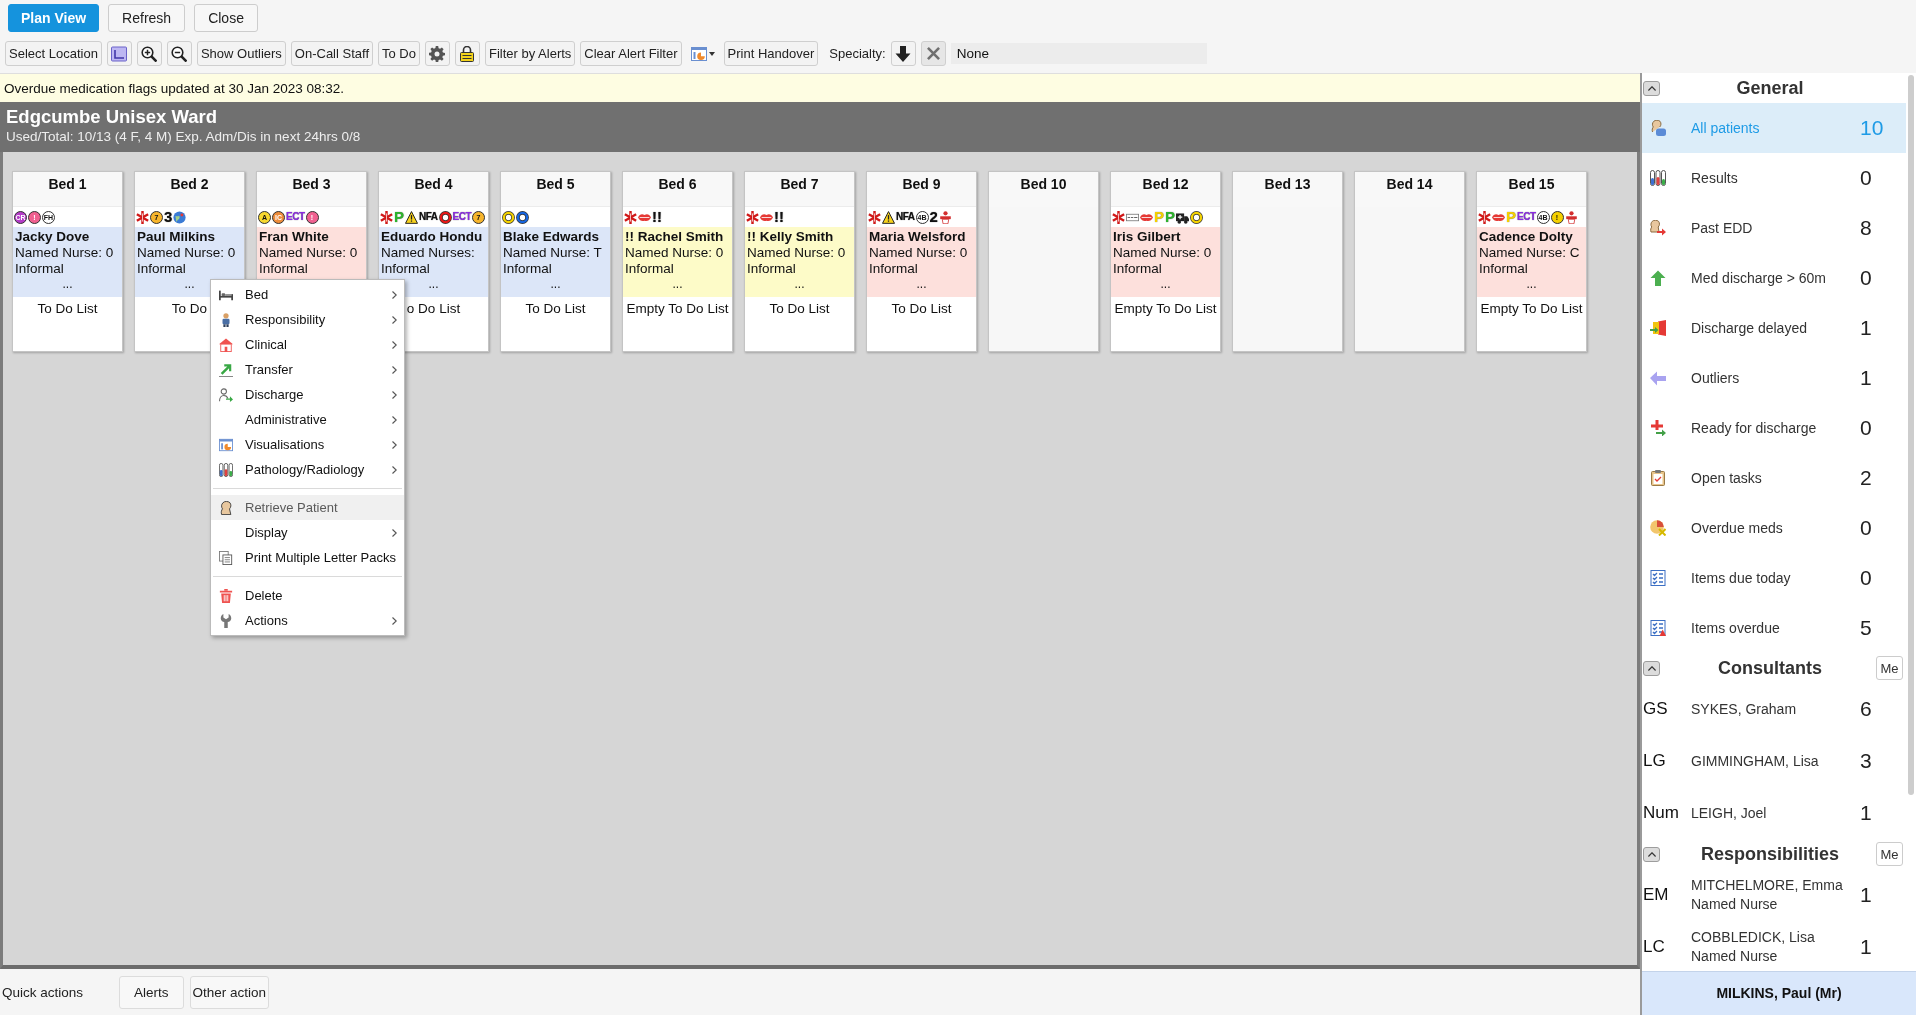 The width and height of the screenshot is (1916, 1015). What do you see at coordinates (1774, 813) in the screenshot?
I see `filter-item: Num LEIGH, Joel 1` at bounding box center [1774, 813].